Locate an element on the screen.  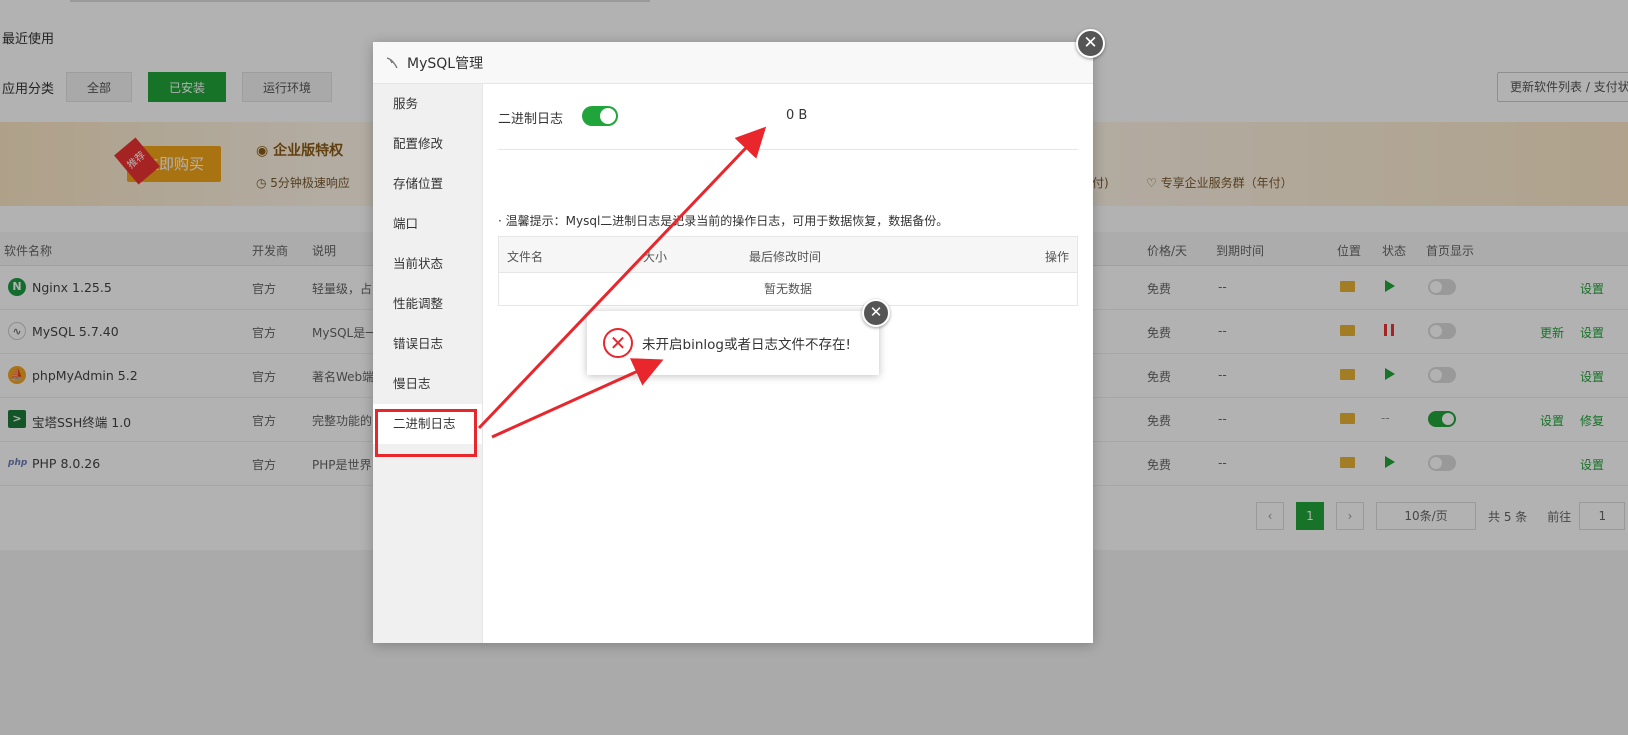
error-message-text: 未开启binlog或者日志文件不存在! is located at coordinates (746, 345).